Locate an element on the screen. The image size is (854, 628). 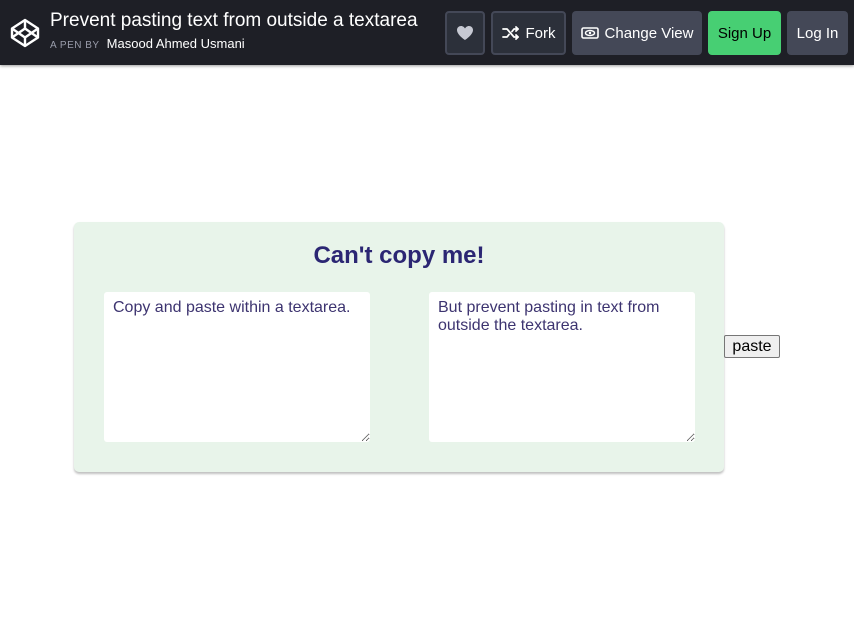
byline-prefix: A PEN BY is located at coordinates (75, 45).